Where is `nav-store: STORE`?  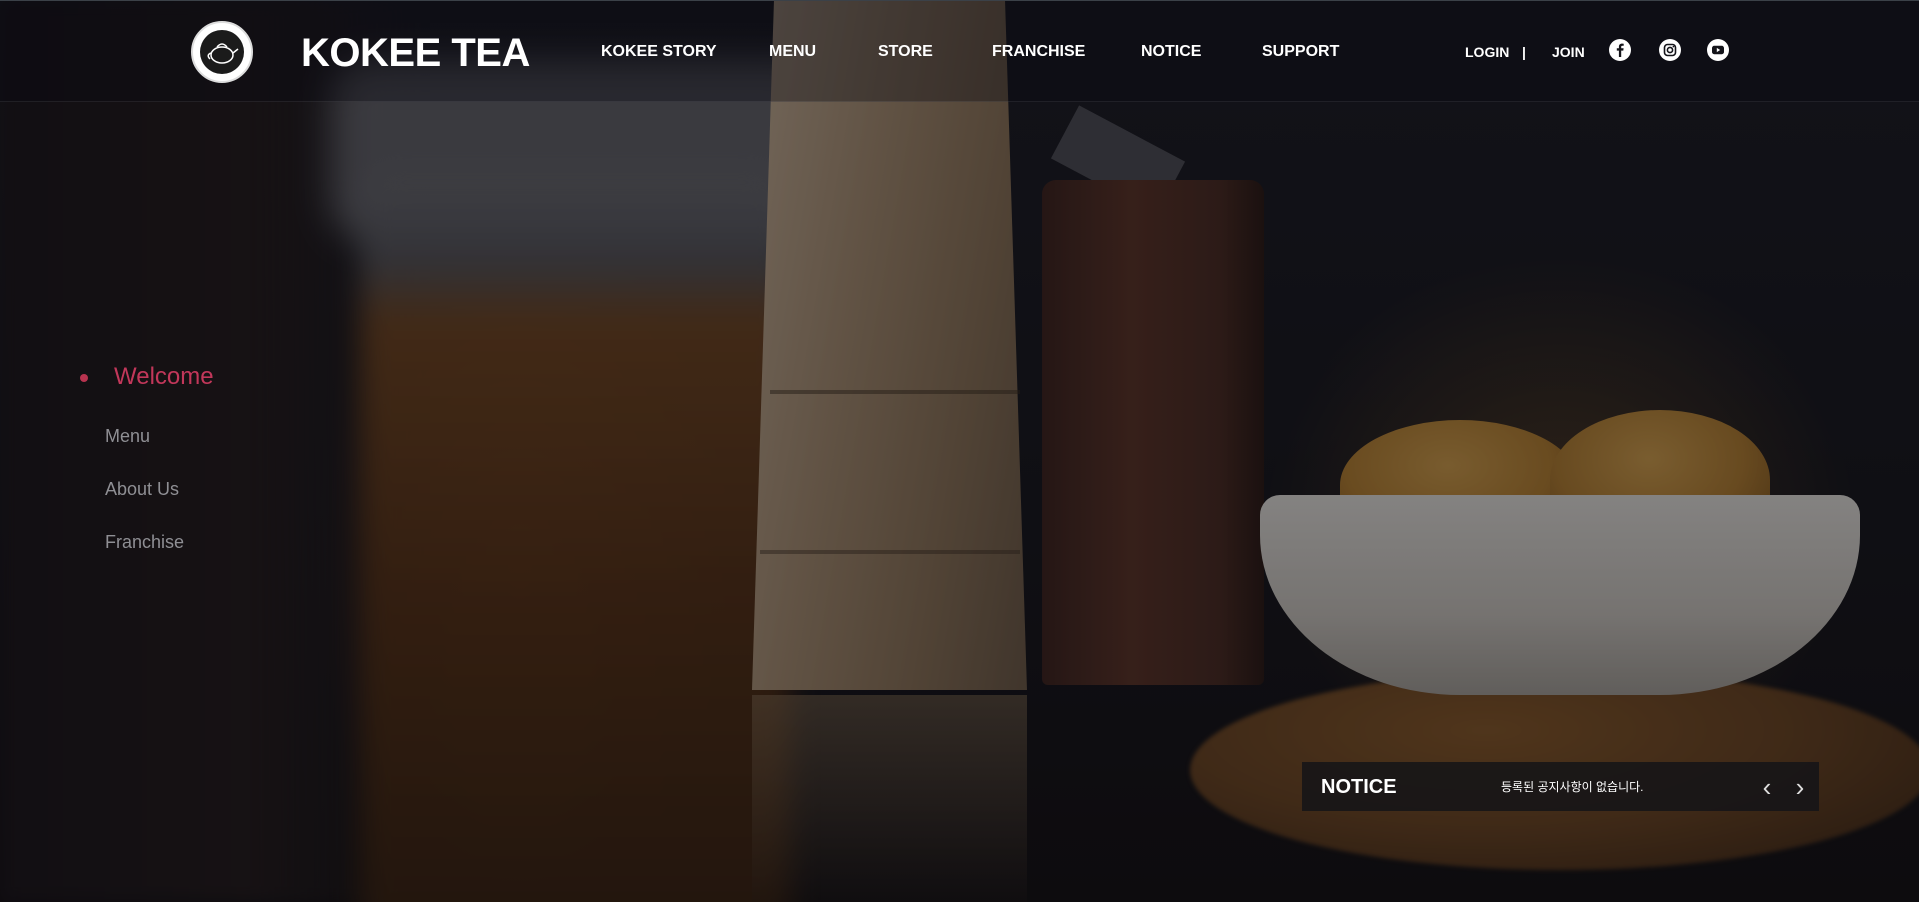
nav-store: STORE is located at coordinates (905, 52).